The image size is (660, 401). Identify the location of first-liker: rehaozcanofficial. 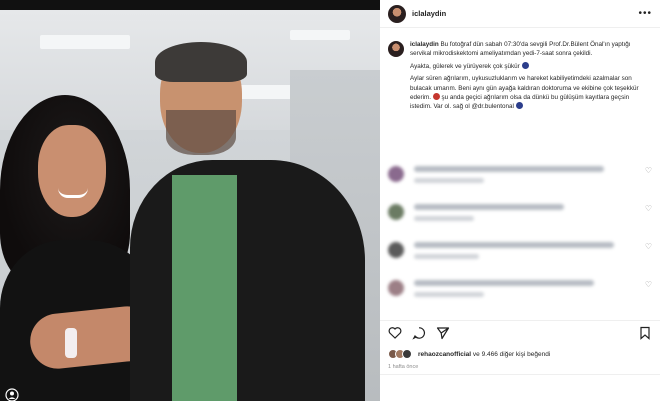
(444, 354).